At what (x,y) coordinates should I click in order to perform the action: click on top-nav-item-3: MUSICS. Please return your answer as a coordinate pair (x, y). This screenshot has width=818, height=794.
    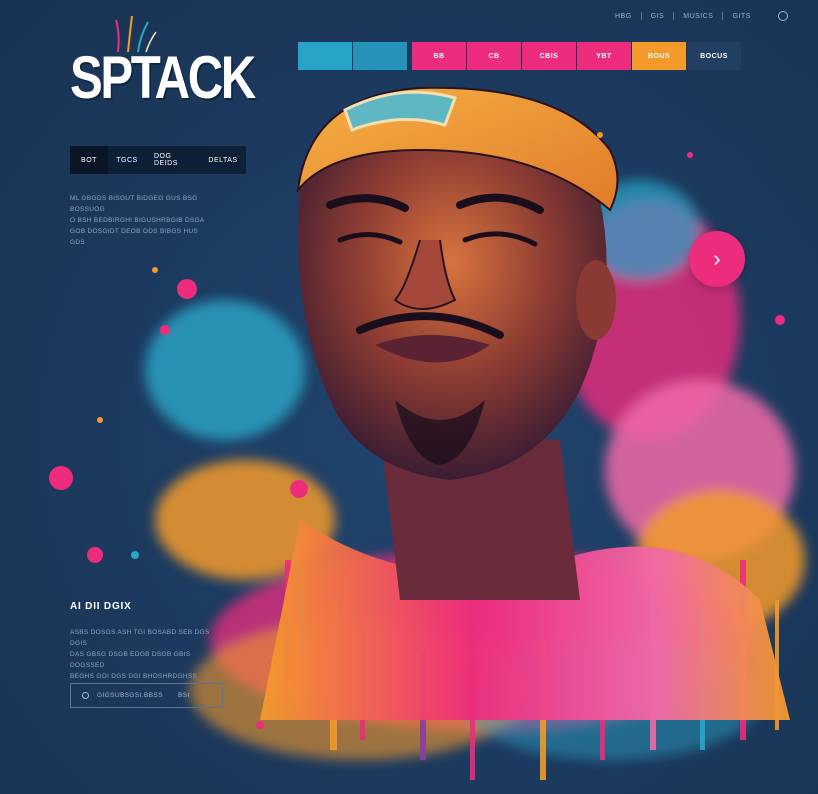
    Looking at the image, I should click on (698, 16).